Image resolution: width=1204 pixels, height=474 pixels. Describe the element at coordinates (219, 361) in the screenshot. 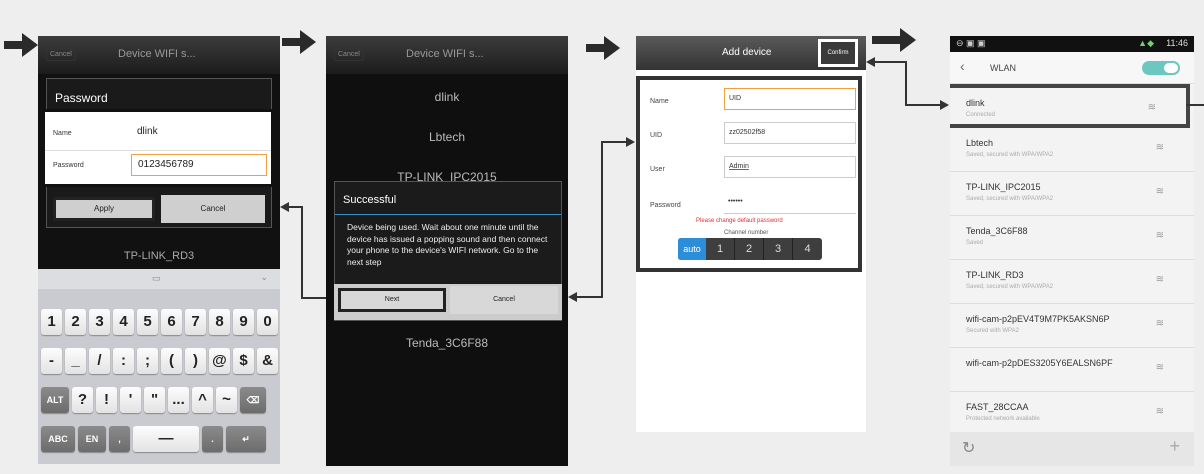

I see `key: @` at that location.